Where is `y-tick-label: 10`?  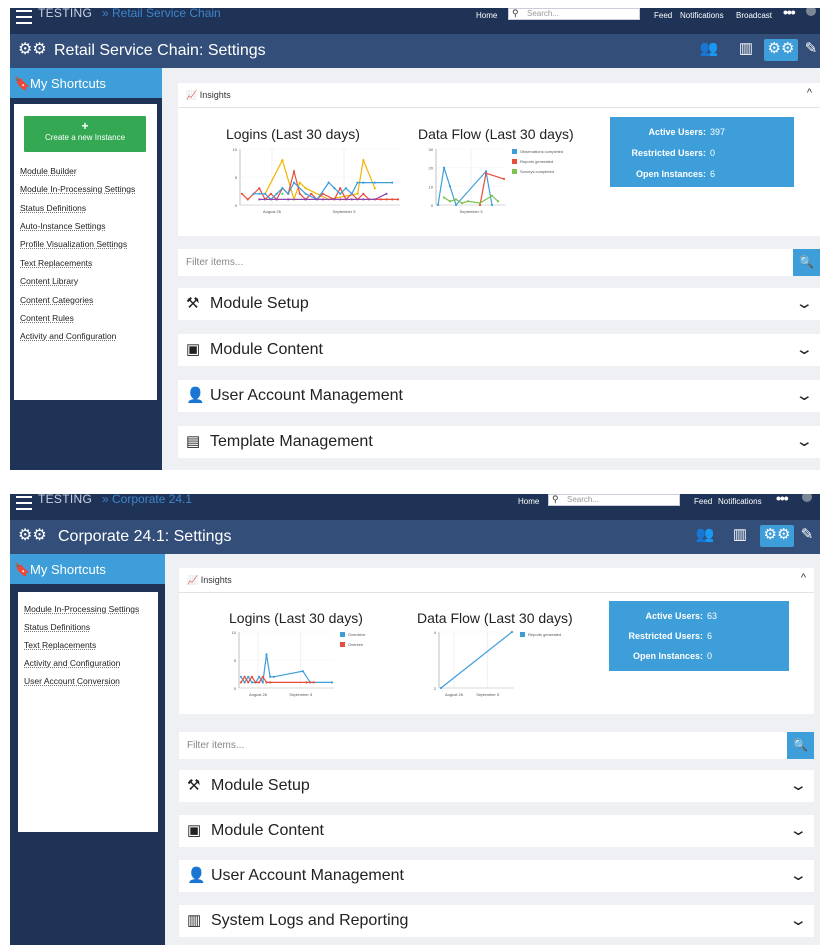 y-tick-label: 10 is located at coordinates (235, 149).